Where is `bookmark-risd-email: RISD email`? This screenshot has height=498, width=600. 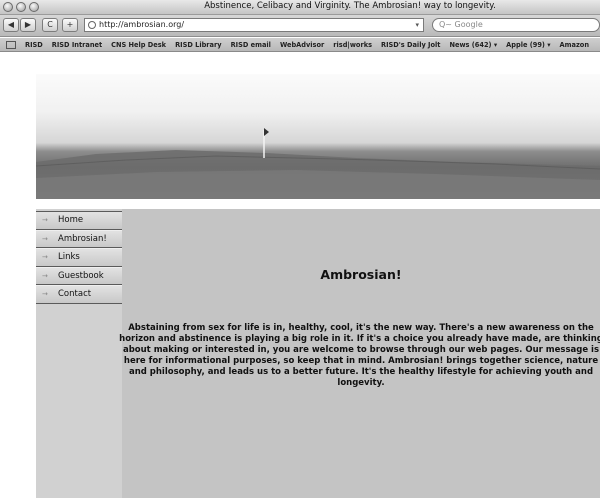
bookmark-risd-email: RISD email is located at coordinates (251, 45).